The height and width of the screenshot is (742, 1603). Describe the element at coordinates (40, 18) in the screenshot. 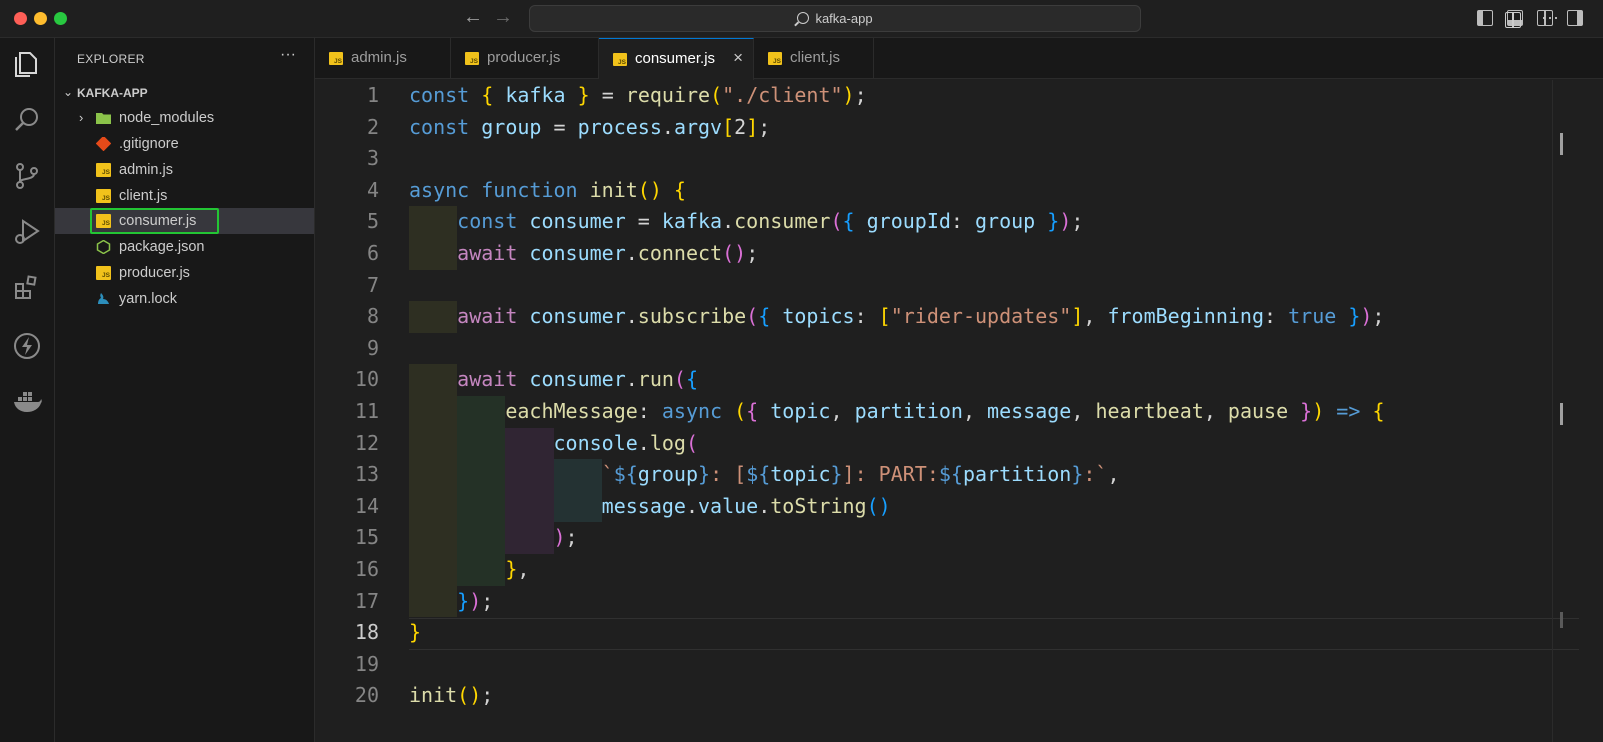

I see `minimize-window-button` at that location.